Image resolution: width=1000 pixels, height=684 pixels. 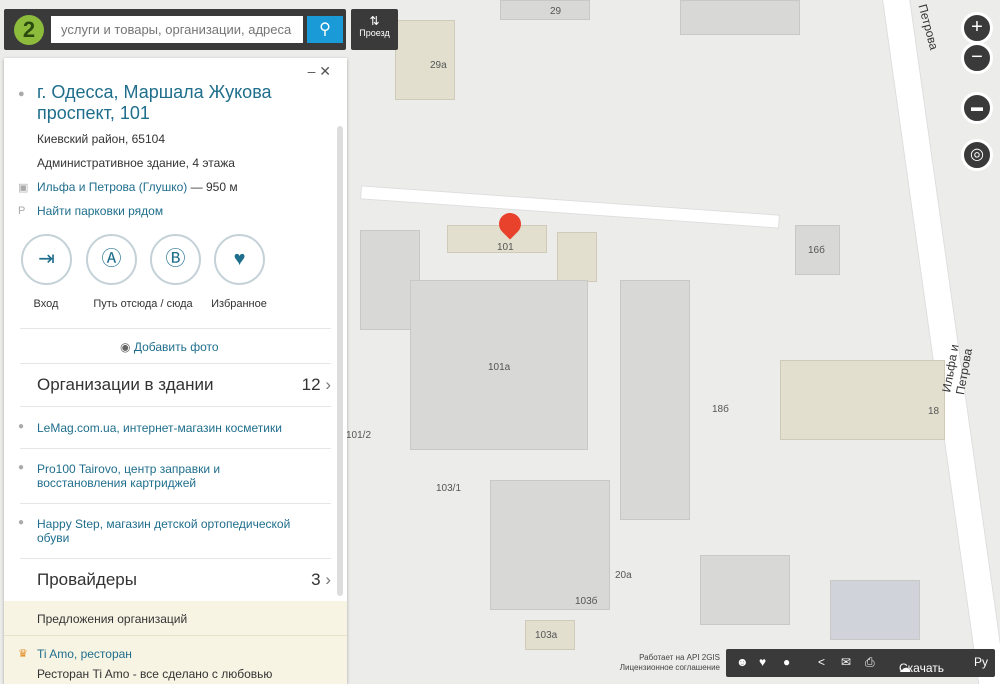 I want to click on map-label: 101/2, so click(x=359, y=435).